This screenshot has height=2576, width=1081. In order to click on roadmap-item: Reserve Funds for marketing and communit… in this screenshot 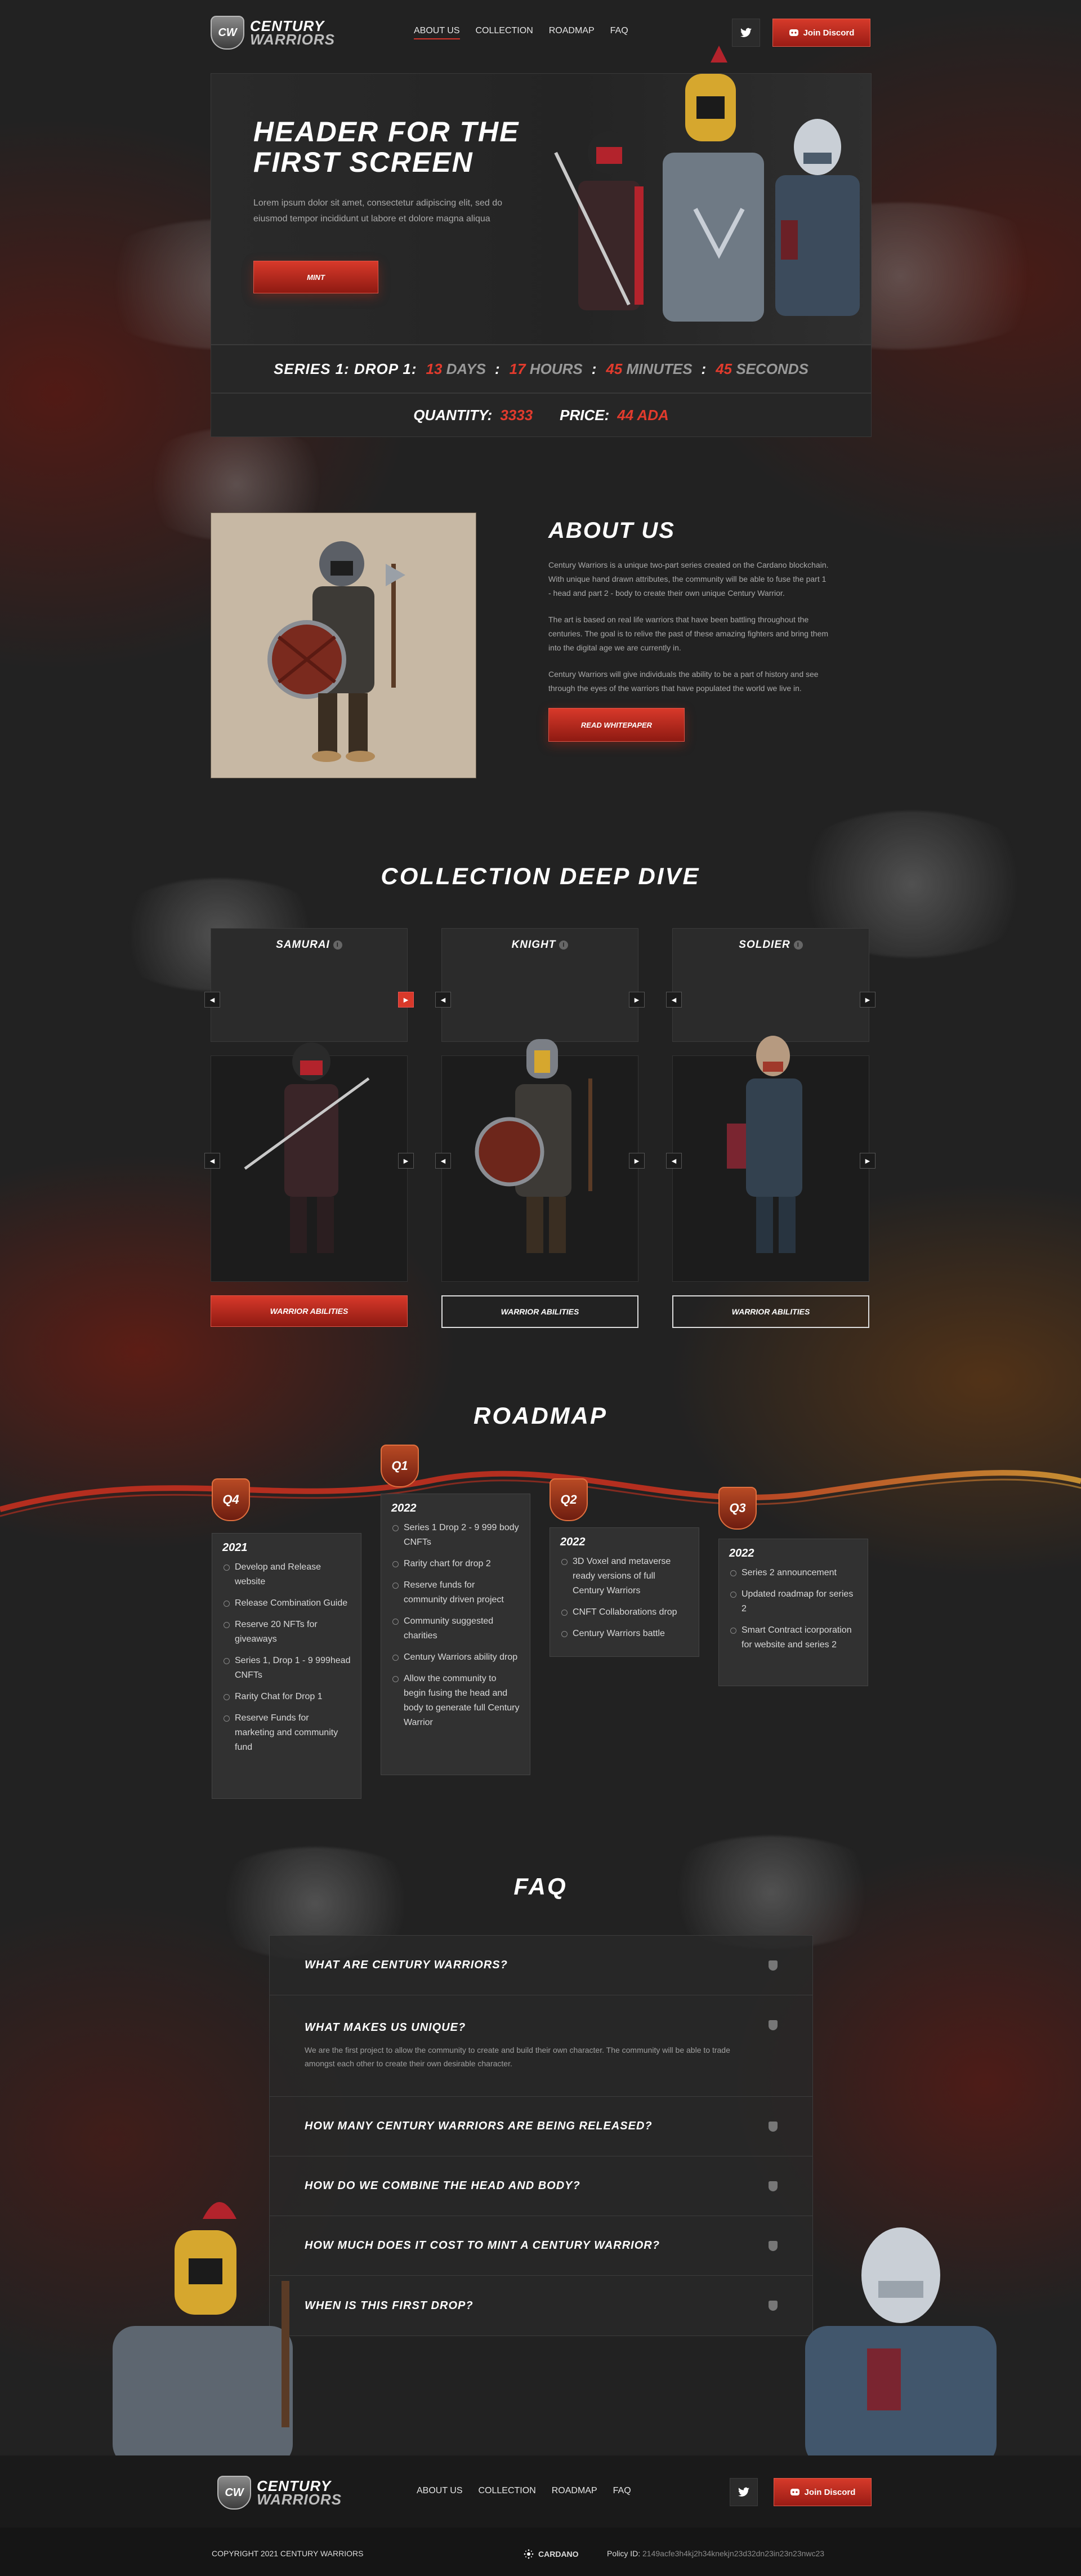, I will do `click(286, 1733)`.